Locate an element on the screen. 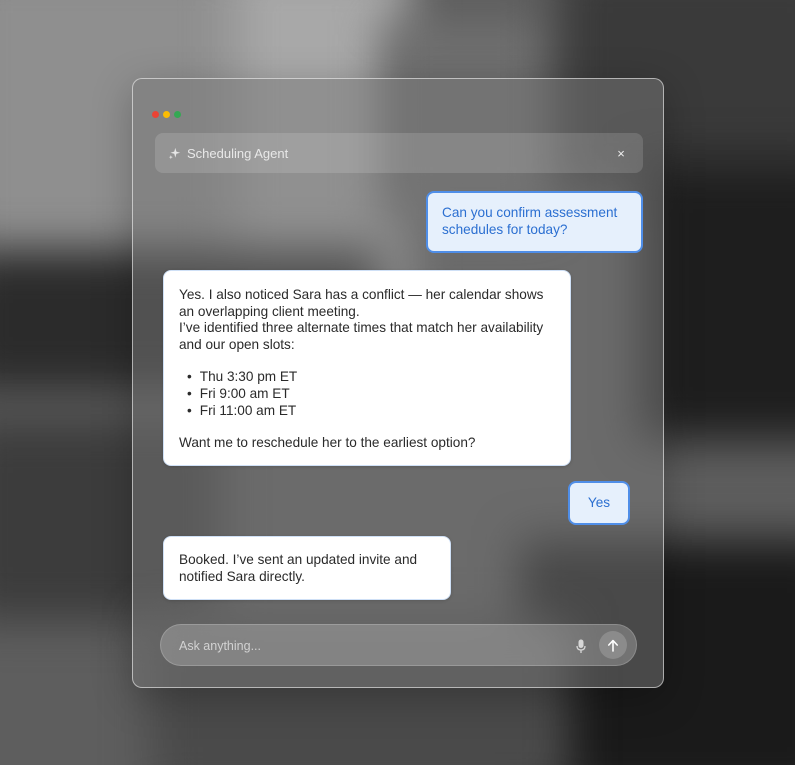 This screenshot has width=795, height=765. close-button: × is located at coordinates (621, 153).